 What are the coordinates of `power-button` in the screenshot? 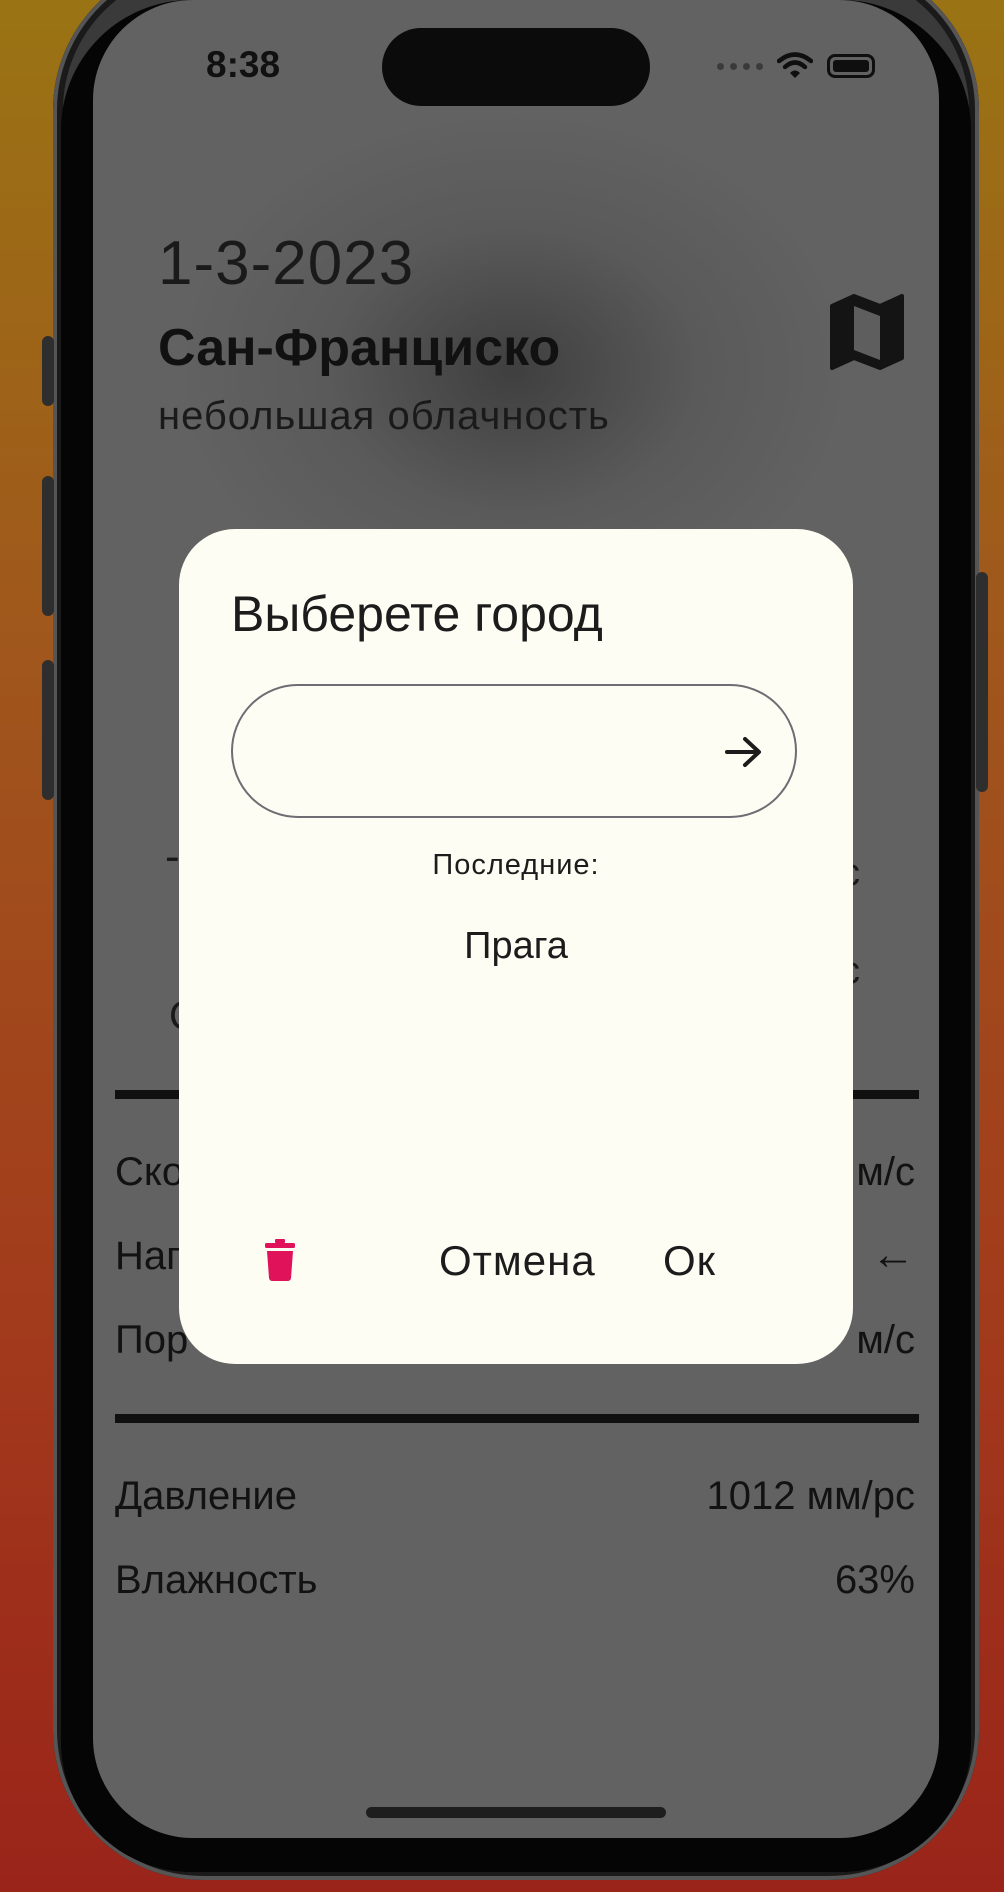 It's located at (982, 682).